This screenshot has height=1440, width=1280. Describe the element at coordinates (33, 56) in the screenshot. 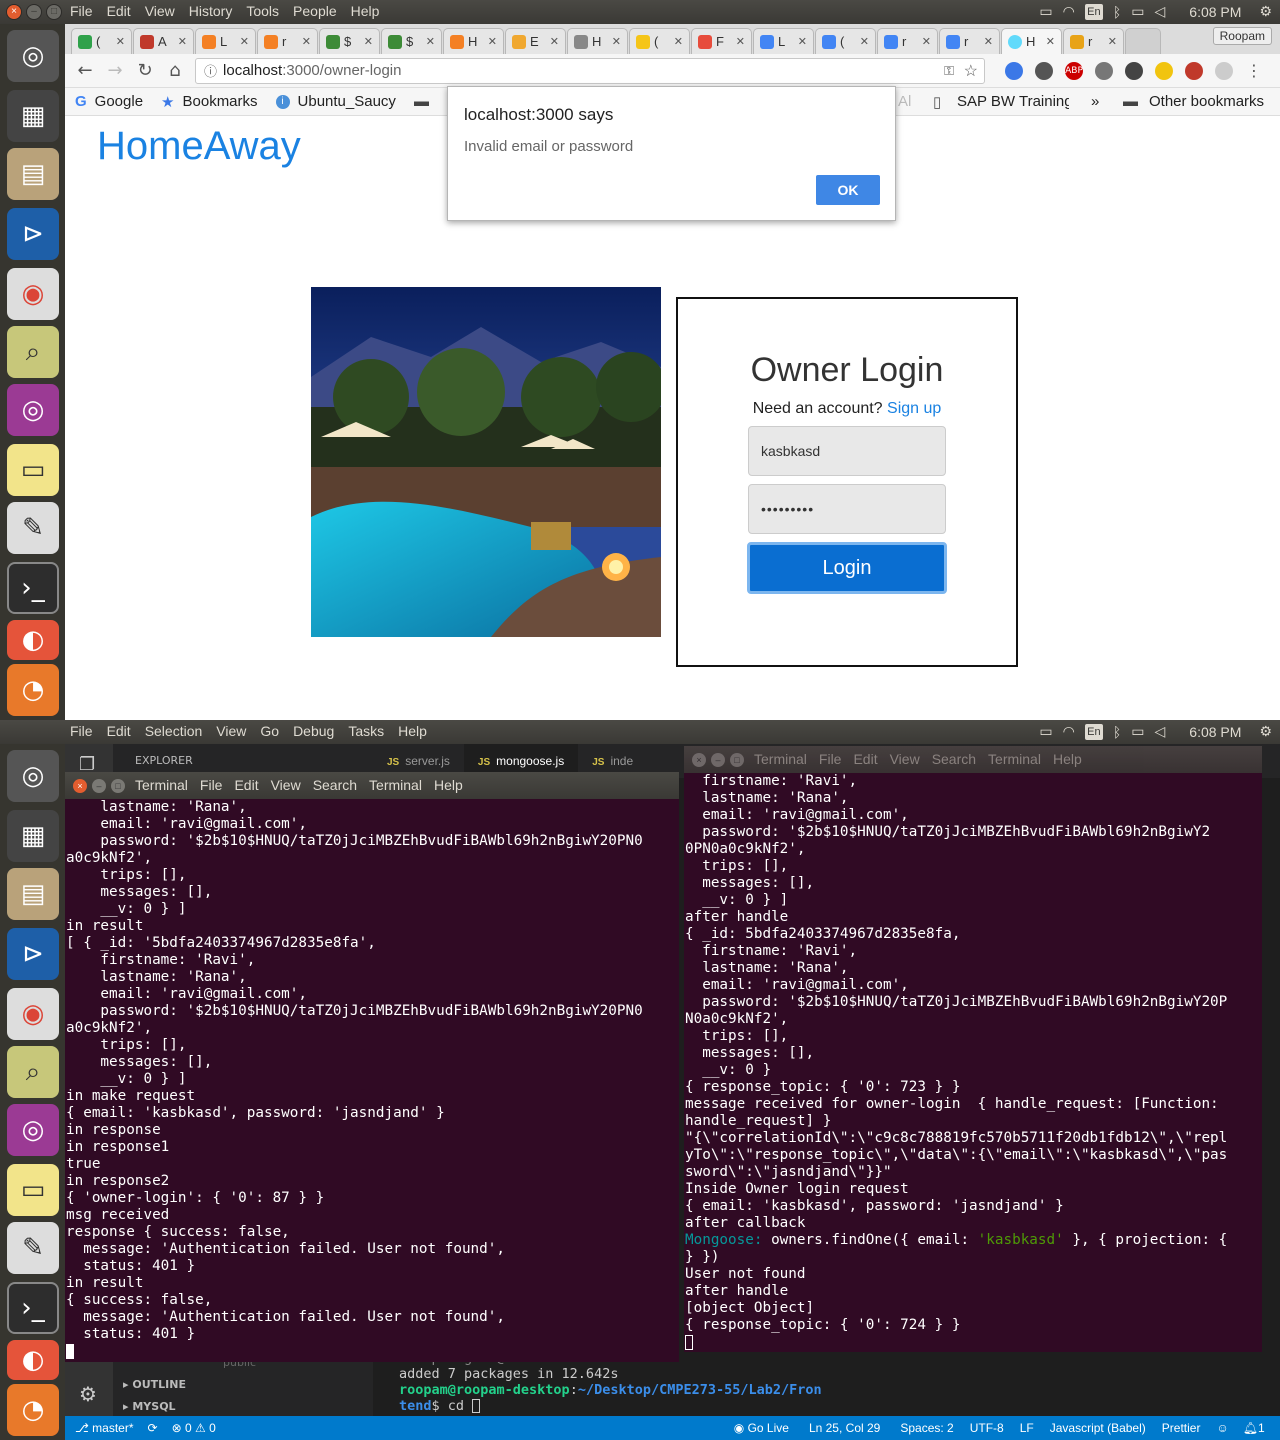

I see `ubuntu-logo-icon: ◎` at that location.